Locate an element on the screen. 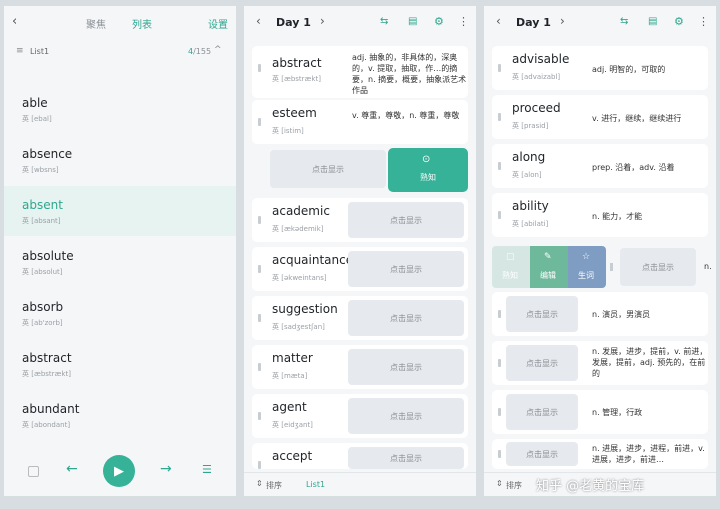  word-row: 点击显示 n. 管理，行政 is located at coordinates (600, 412).